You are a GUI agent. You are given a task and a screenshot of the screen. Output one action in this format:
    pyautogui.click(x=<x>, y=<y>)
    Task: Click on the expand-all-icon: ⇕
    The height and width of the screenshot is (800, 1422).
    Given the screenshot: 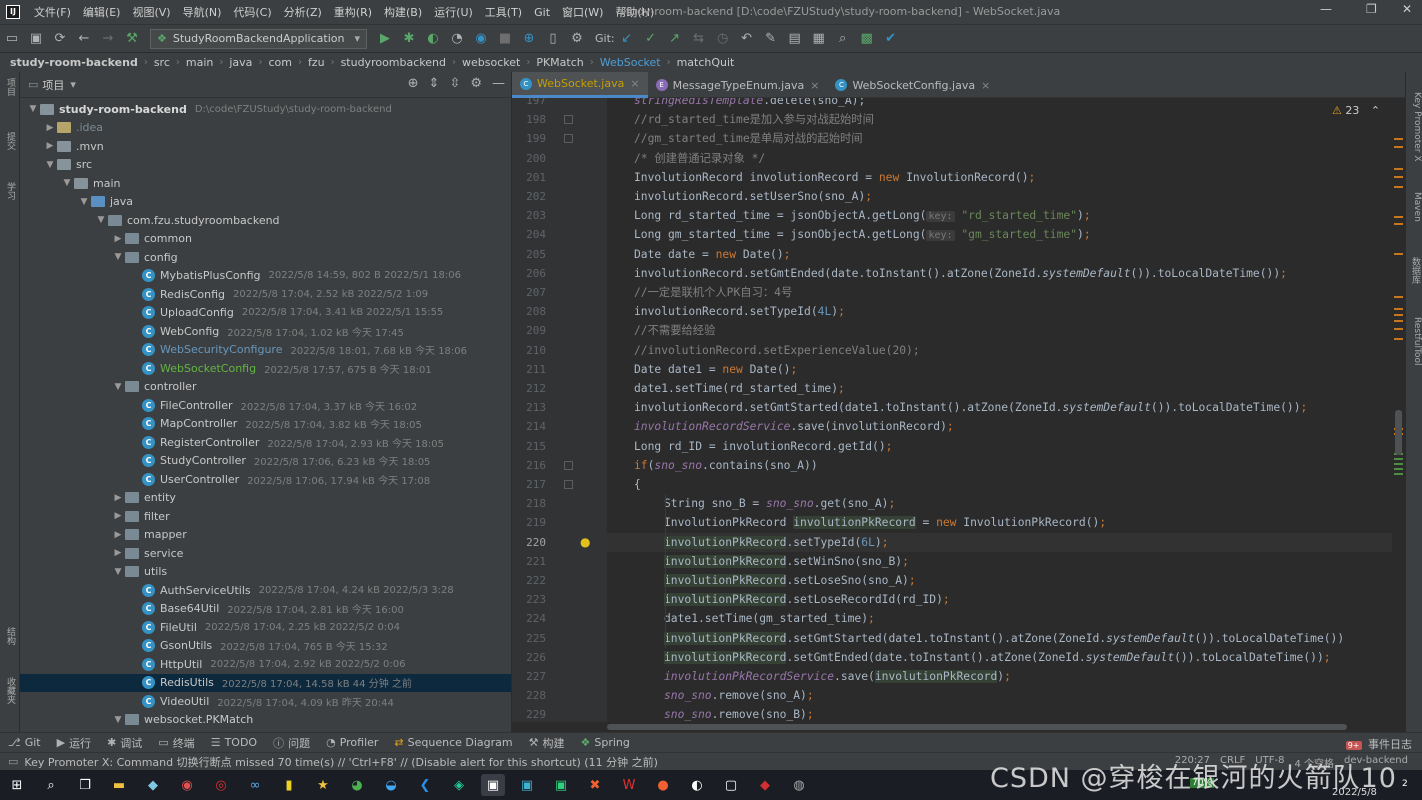 What is the action you would take?
    pyautogui.click(x=434, y=83)
    